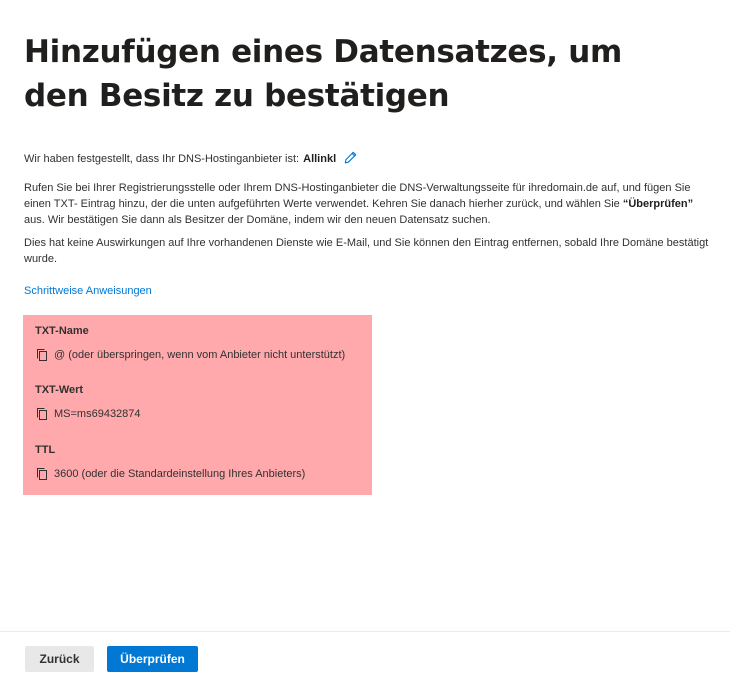 Image resolution: width=730 pixels, height=685 pixels. What do you see at coordinates (350, 157) in the screenshot?
I see `pencil-icon` at bounding box center [350, 157].